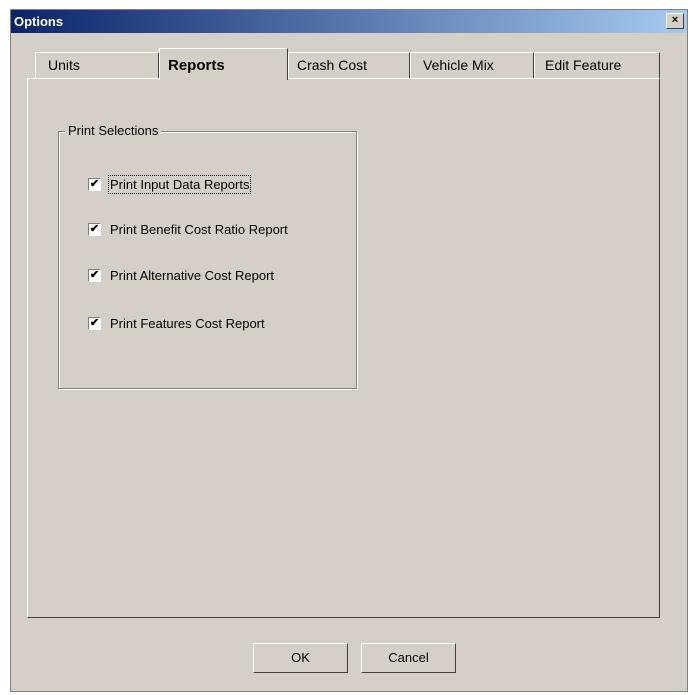 The width and height of the screenshot is (693, 695). What do you see at coordinates (408, 658) in the screenshot?
I see `cancel-button: Cancel` at bounding box center [408, 658].